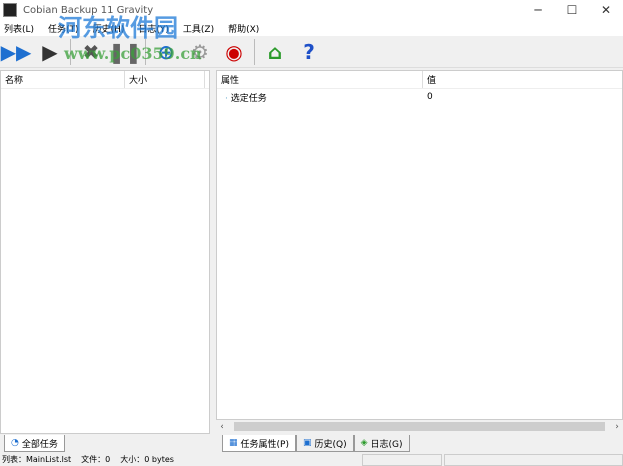 Image resolution: width=623 pixels, height=466 pixels. What do you see at coordinates (522, 79) in the screenshot?
I see `column-header-value: 值` at bounding box center [522, 79].